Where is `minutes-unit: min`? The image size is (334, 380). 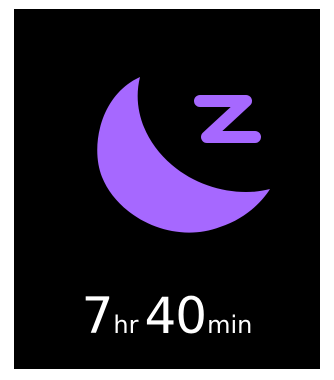
minutes-unit: min is located at coordinates (230, 325).